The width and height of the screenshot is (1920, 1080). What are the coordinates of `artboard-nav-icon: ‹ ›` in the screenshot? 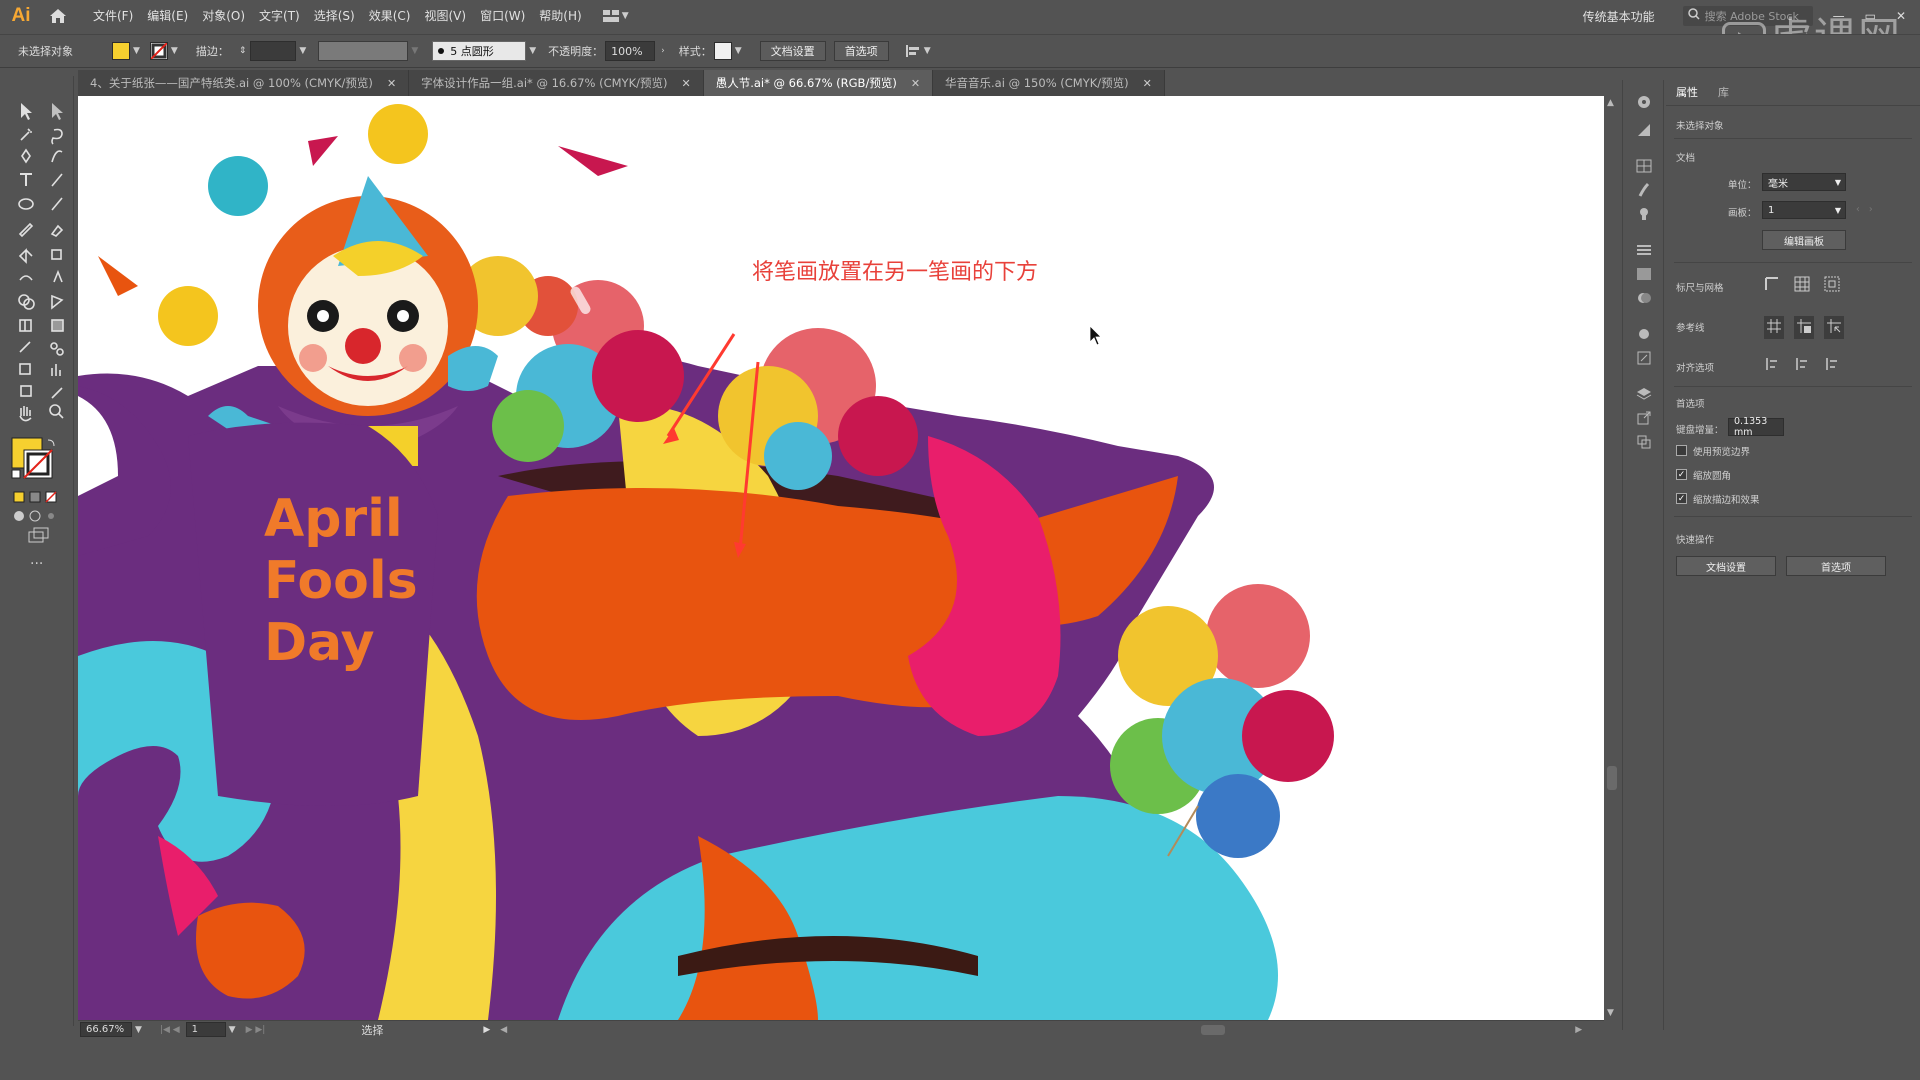 It's located at (1864, 209).